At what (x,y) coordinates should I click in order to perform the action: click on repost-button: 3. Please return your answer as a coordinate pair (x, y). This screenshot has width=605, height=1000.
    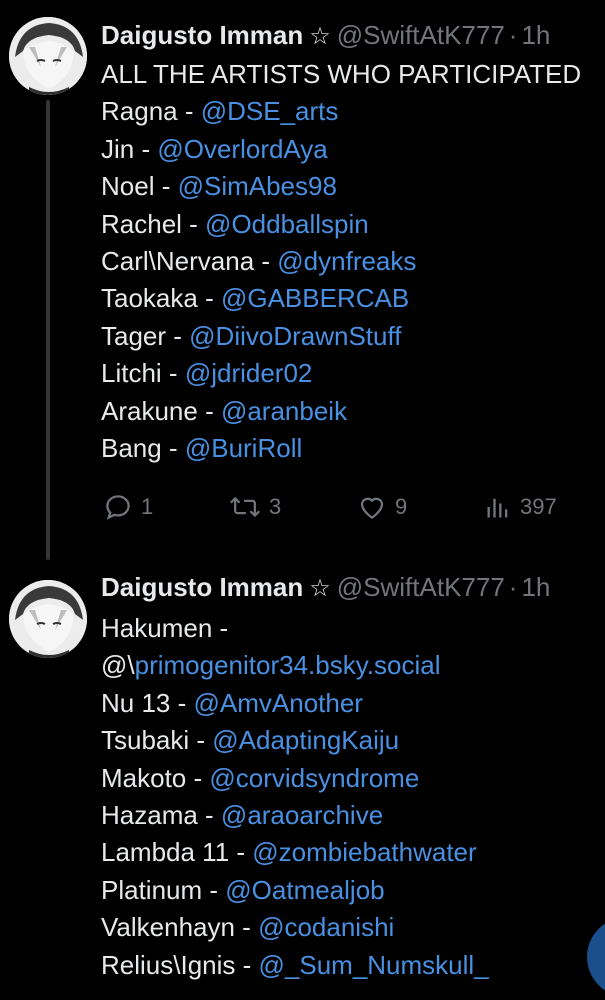
    Looking at the image, I should click on (255, 507).